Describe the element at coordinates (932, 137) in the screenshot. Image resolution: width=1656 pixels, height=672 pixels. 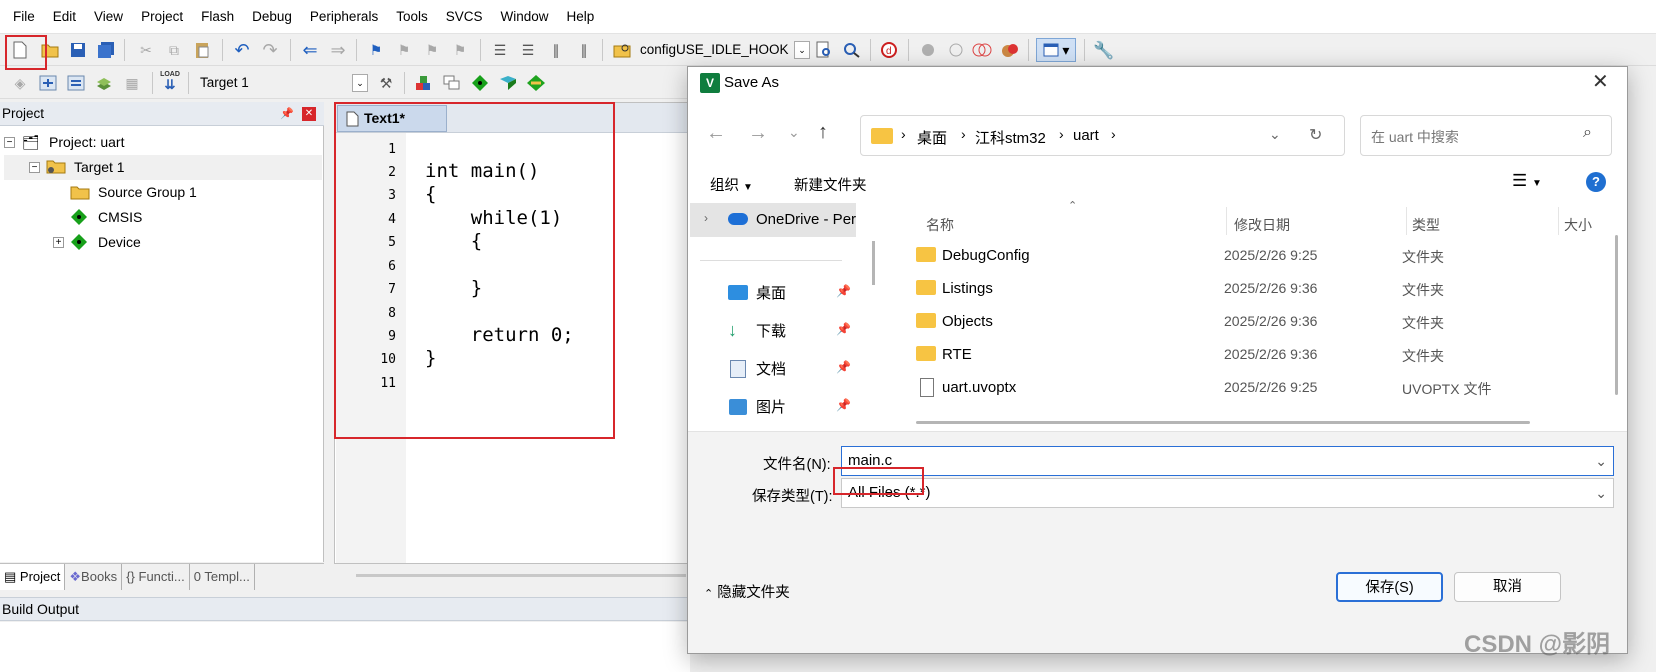
I see `breadcrumb-desktop: 桌面` at that location.